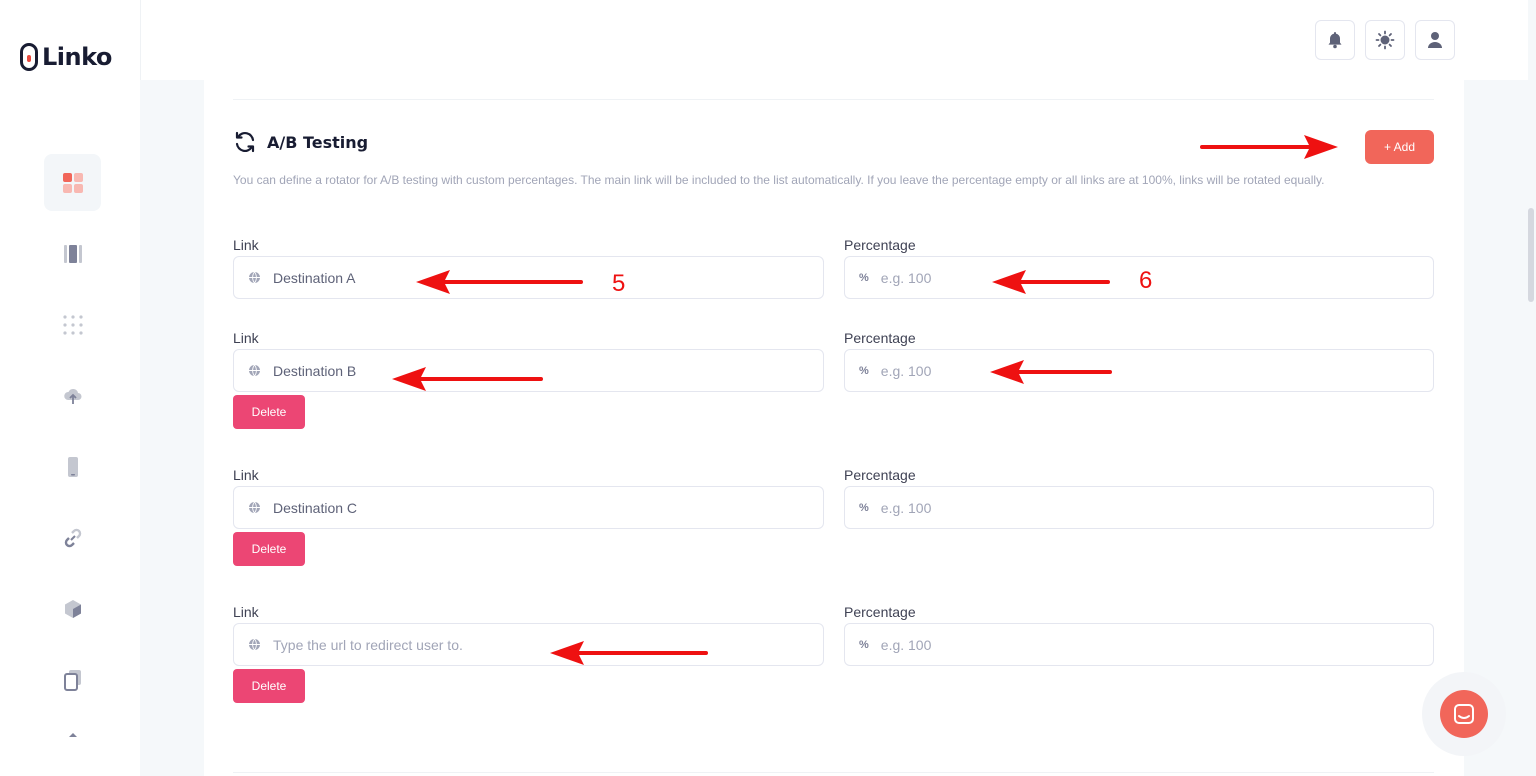 The width and height of the screenshot is (1536, 776). I want to click on link-input: Type the url to redirect user to., so click(528, 644).